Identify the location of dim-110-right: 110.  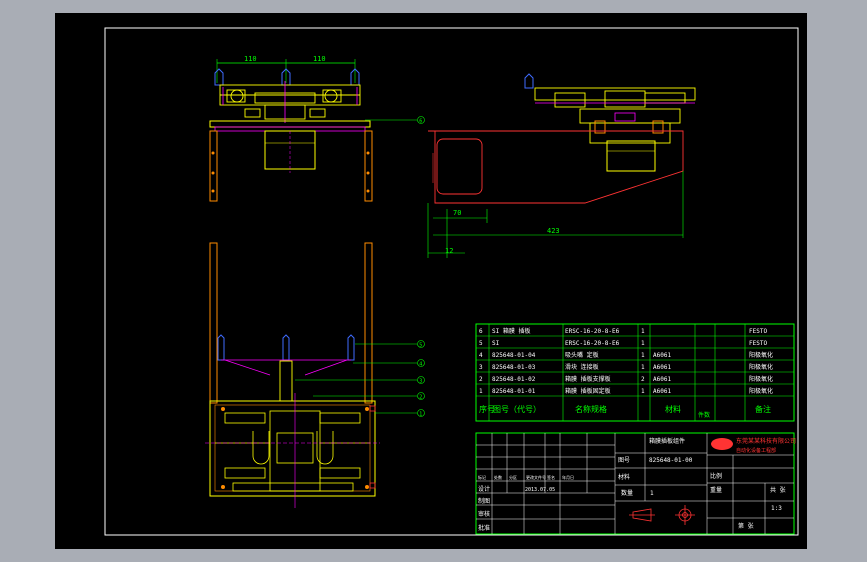
(319, 59).